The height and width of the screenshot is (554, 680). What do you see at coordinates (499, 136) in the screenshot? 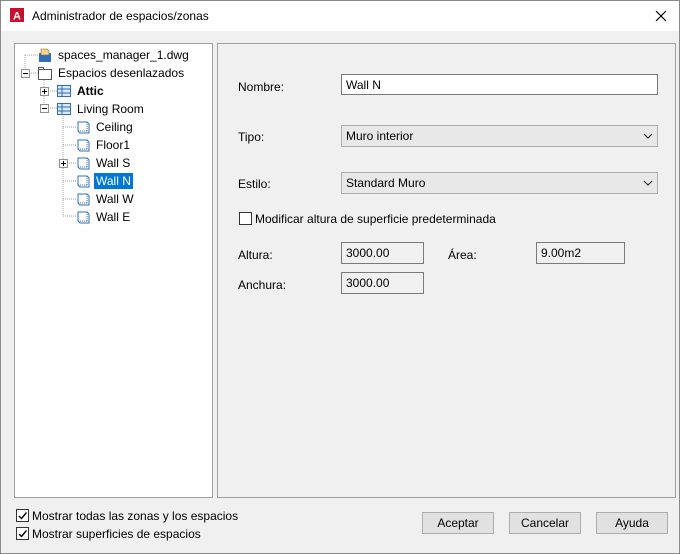
I see `tipo-dropdown: Muro interior` at bounding box center [499, 136].